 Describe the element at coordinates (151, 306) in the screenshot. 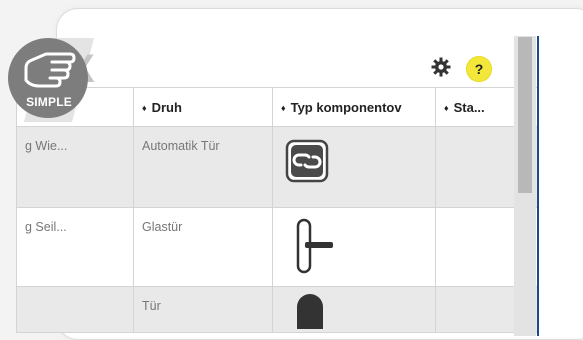

I see `cell-text: Tür` at that location.